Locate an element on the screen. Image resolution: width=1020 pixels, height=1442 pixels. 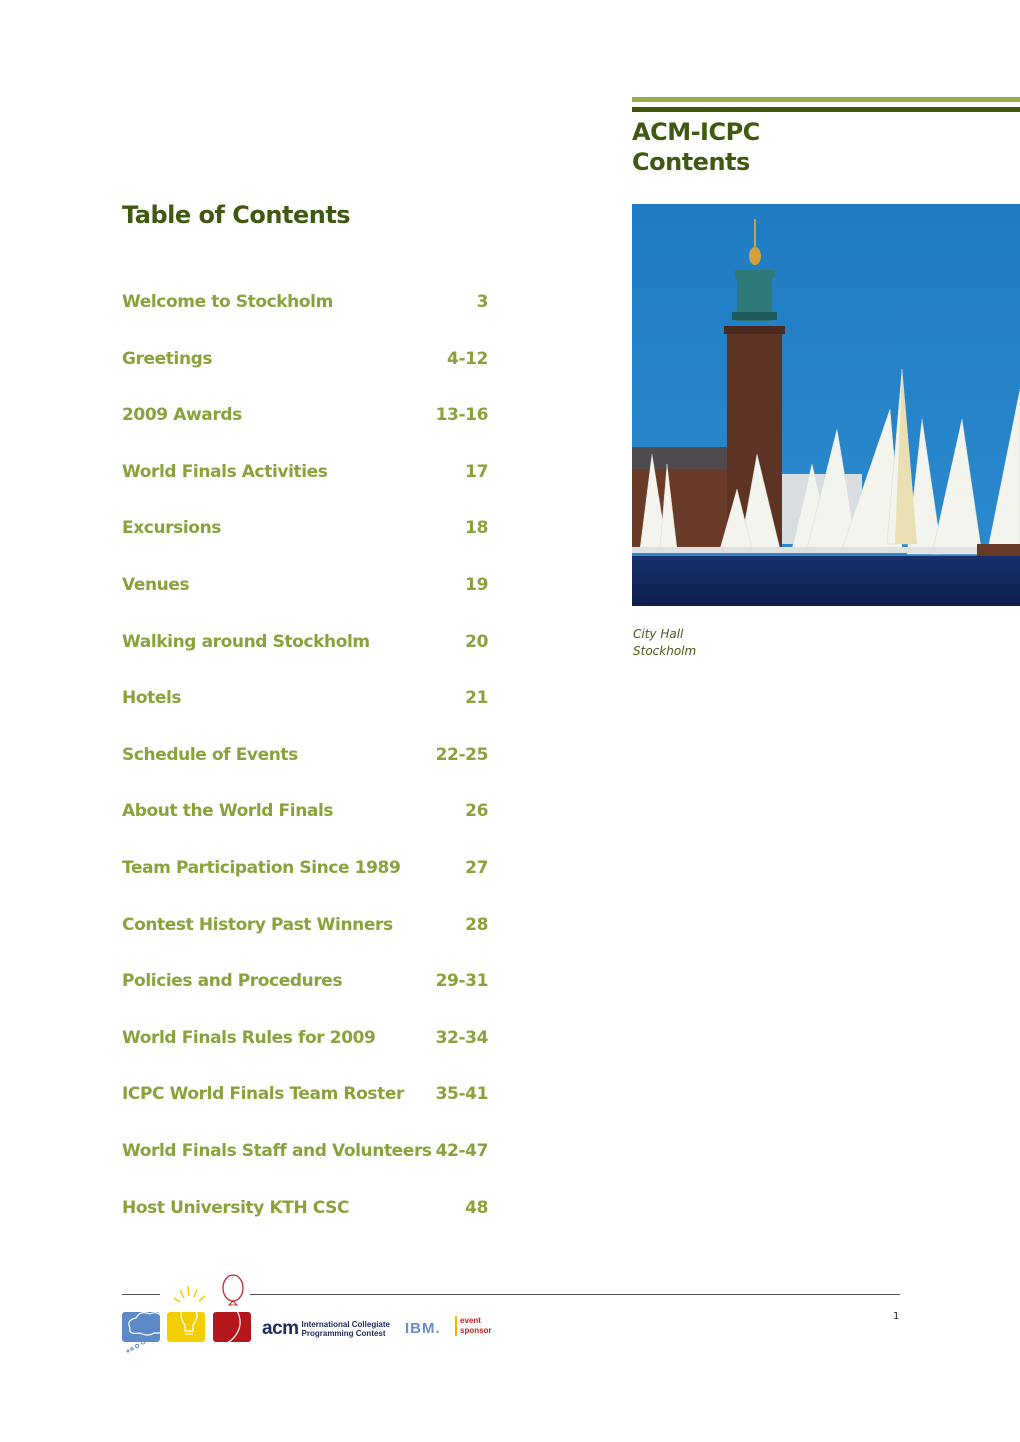
toc-entry-pages: 26 is located at coordinates (476, 811).